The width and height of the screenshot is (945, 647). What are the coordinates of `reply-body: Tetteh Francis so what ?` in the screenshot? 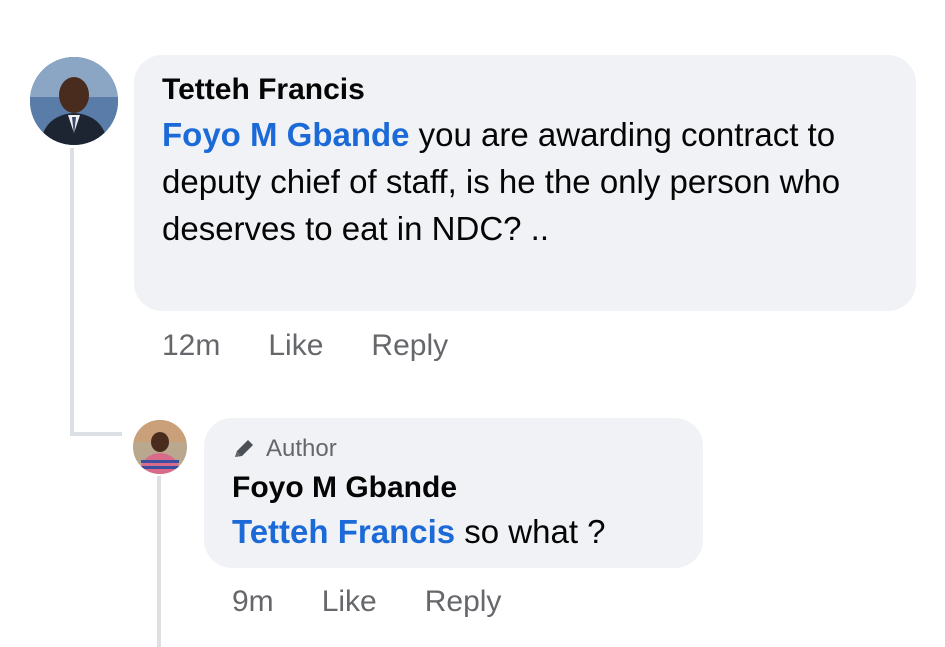 It's located at (453, 532).